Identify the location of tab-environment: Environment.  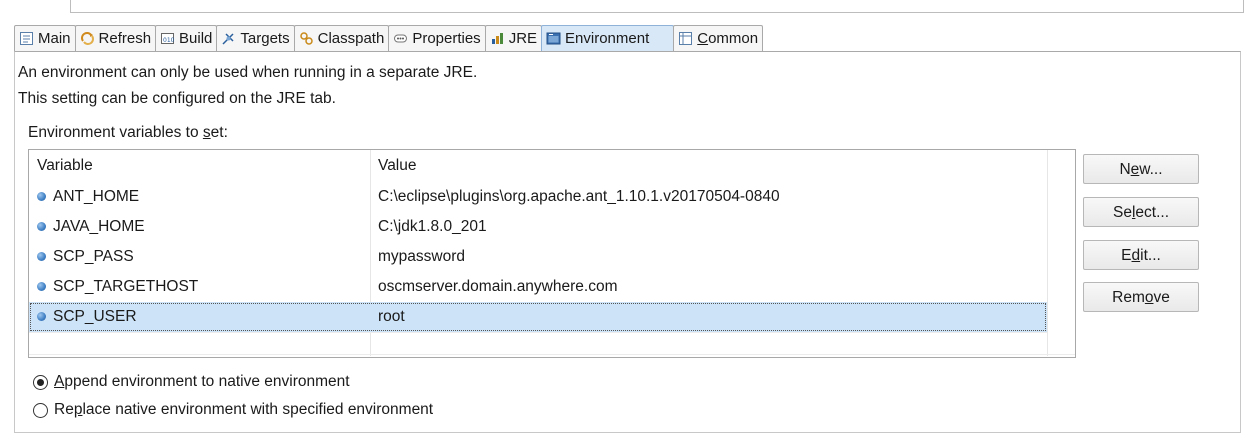
(608, 38).